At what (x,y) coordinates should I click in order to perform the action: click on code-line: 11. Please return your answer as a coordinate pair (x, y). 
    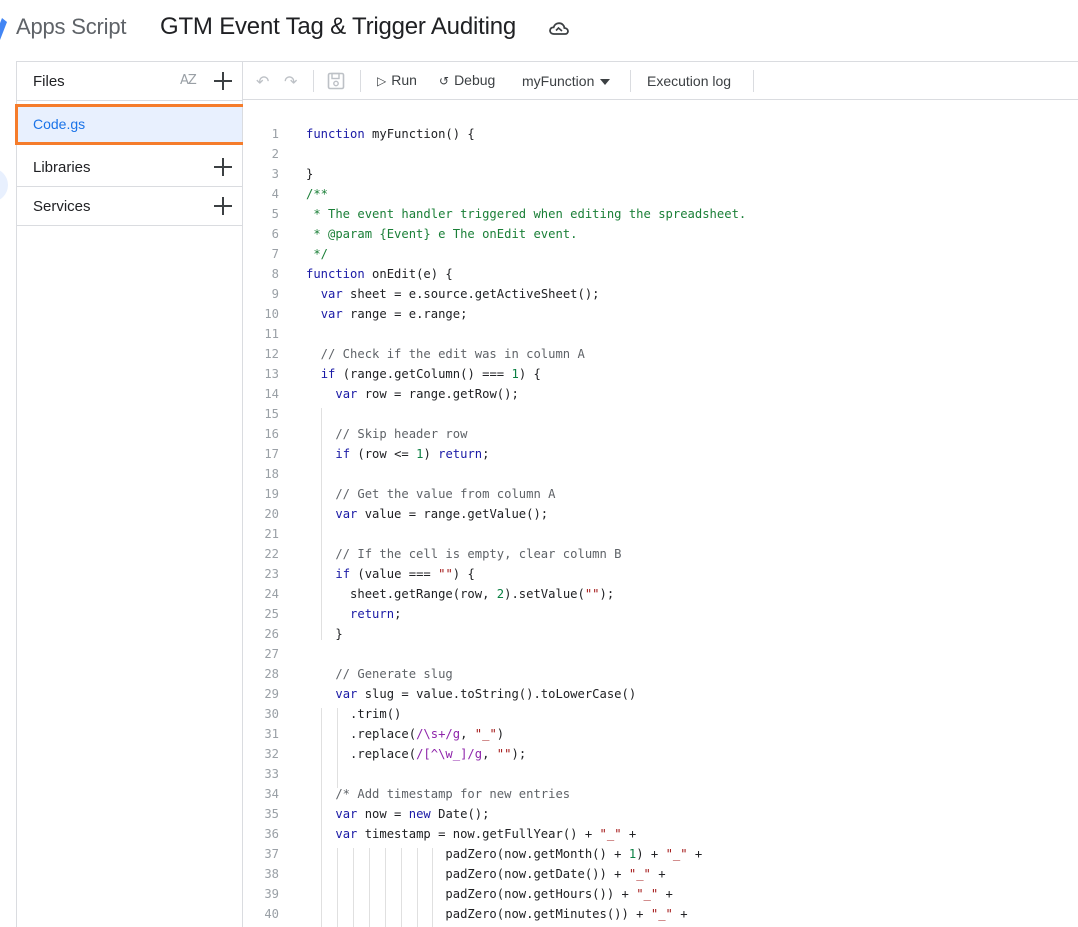
    Looking at the image, I should click on (660, 334).